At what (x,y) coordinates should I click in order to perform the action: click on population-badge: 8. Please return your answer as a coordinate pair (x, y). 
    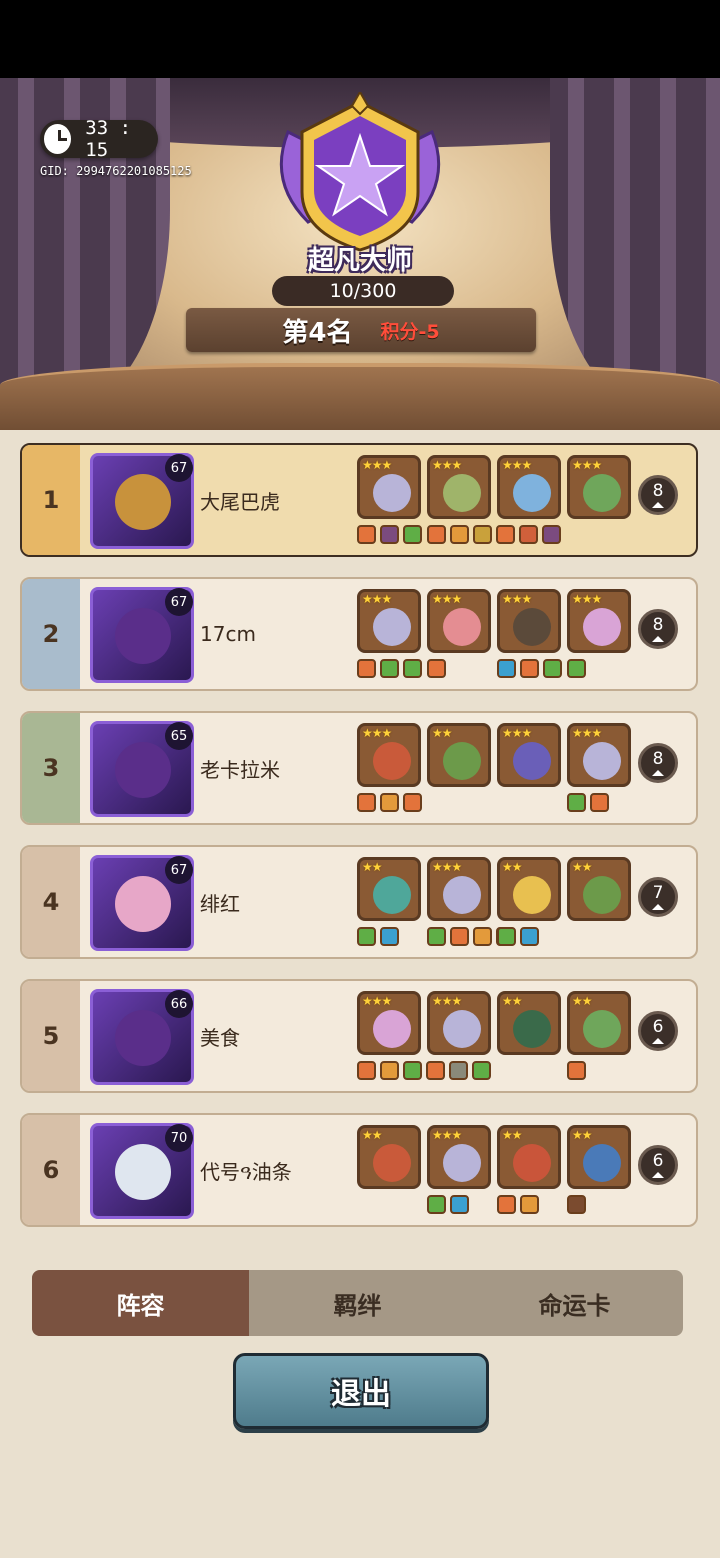
    Looking at the image, I should click on (658, 763).